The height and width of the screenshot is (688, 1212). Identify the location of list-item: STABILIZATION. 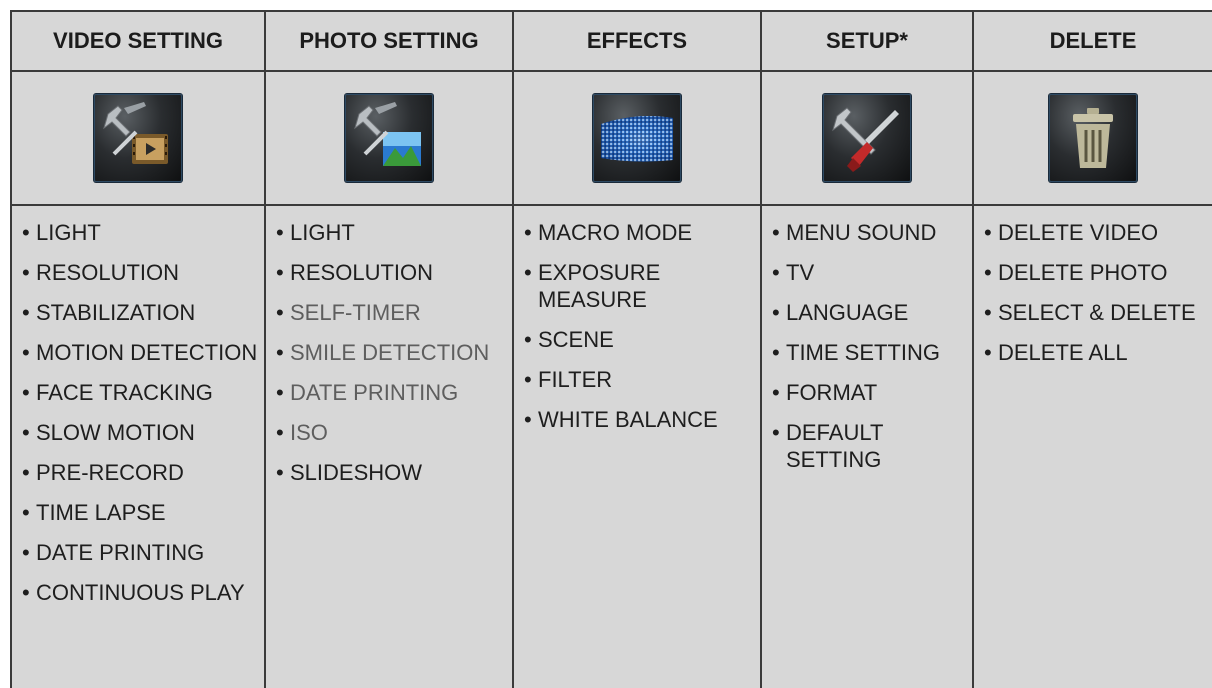
(143, 312).